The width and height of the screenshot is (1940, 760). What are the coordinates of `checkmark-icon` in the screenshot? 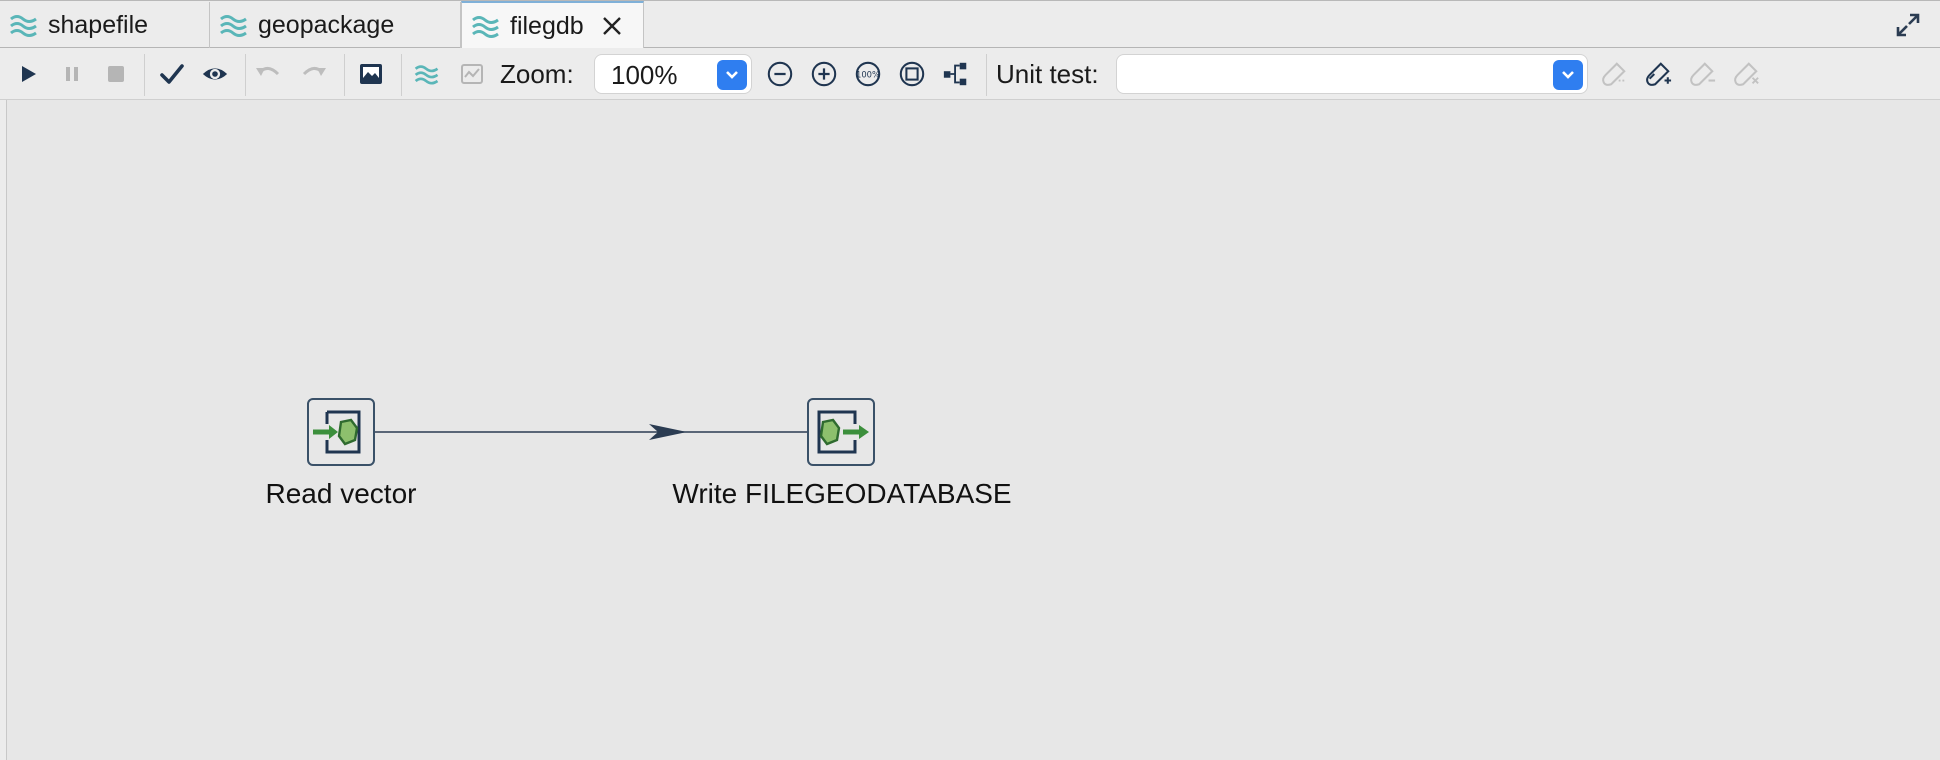 It's located at (172, 74).